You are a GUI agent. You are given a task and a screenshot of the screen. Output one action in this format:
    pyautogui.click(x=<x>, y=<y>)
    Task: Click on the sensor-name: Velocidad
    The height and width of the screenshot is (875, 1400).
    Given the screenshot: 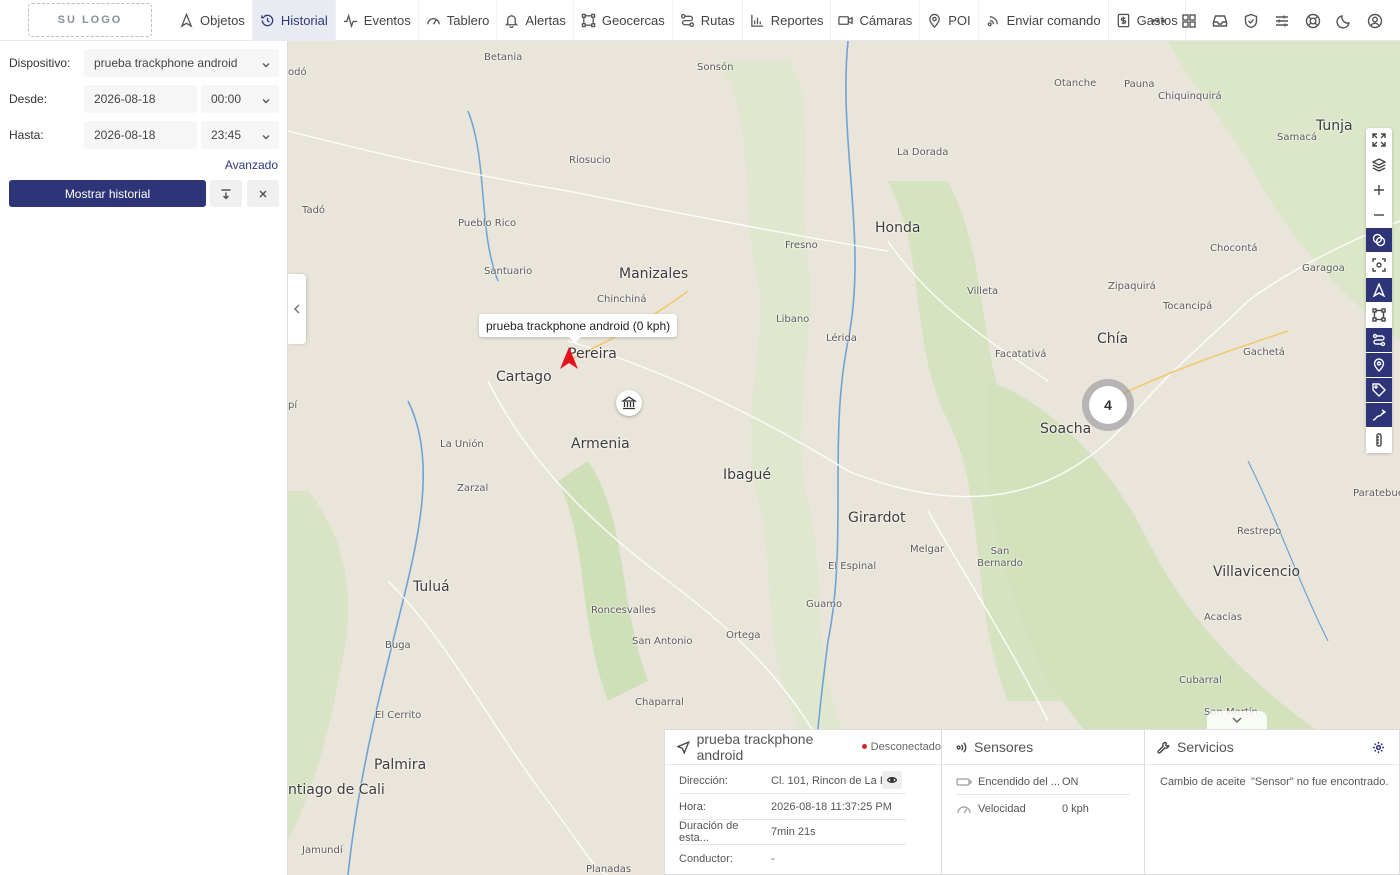 What is the action you would take?
    pyautogui.click(x=1002, y=808)
    